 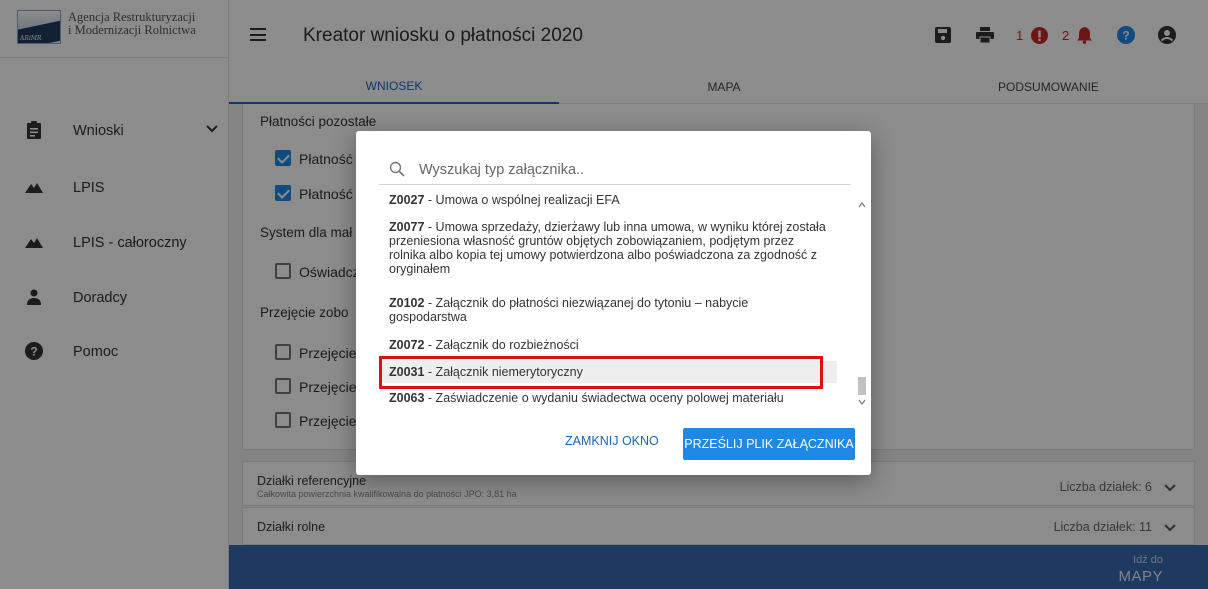 What do you see at coordinates (397, 169) in the screenshot?
I see `search-icon` at bounding box center [397, 169].